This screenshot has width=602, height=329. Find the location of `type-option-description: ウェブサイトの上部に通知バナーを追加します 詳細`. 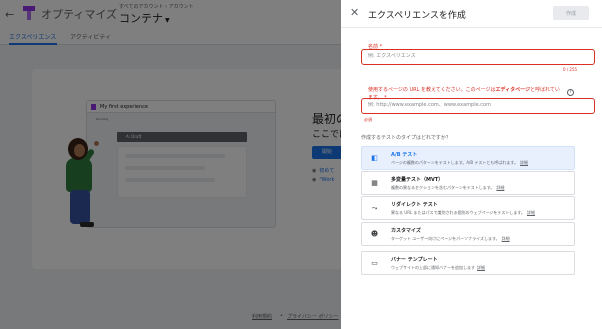

type-option-description: ウェブサイトの上部に通知バナーを追加します 詳細 is located at coordinates (438, 267).